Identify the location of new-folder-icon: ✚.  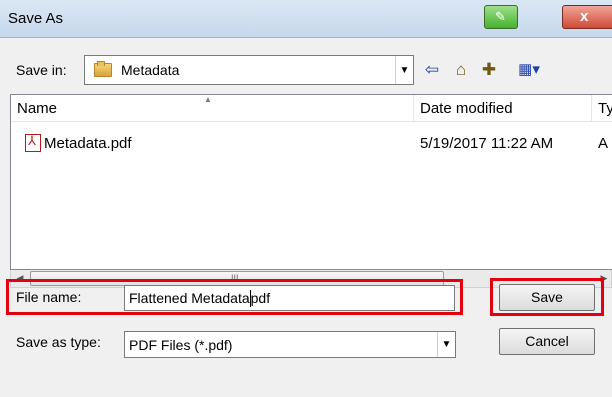
(489, 70).